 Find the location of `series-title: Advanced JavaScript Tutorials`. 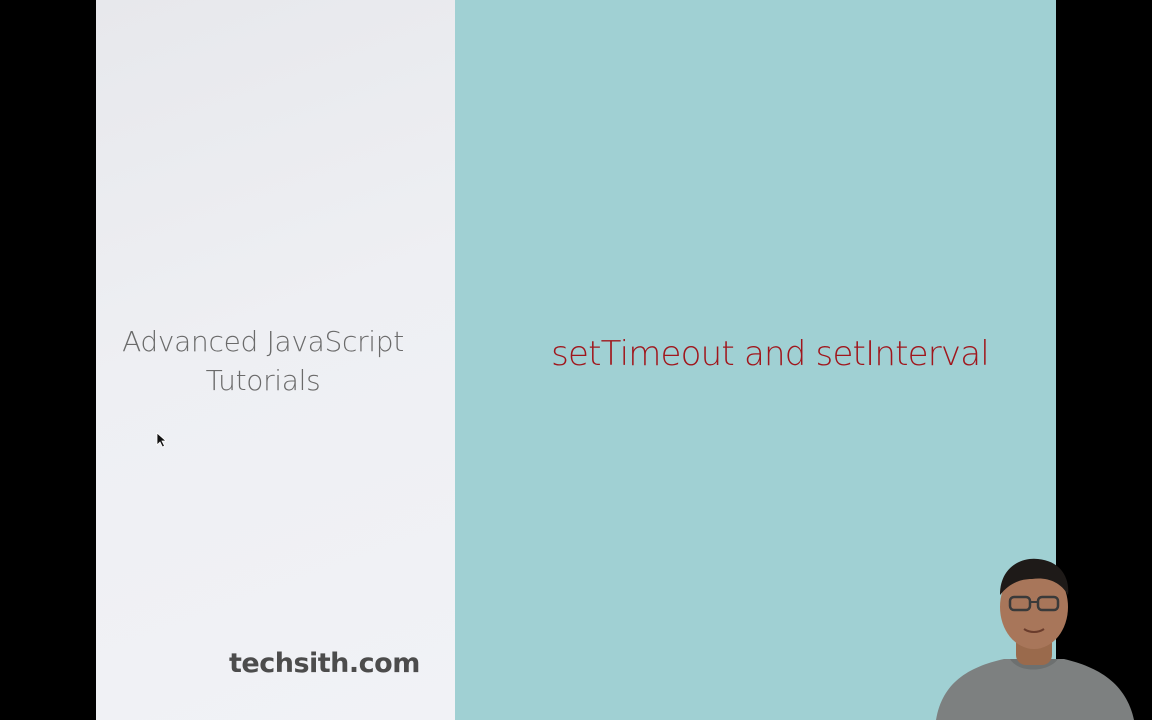

series-title: Advanced JavaScript Tutorials is located at coordinates (263, 361).